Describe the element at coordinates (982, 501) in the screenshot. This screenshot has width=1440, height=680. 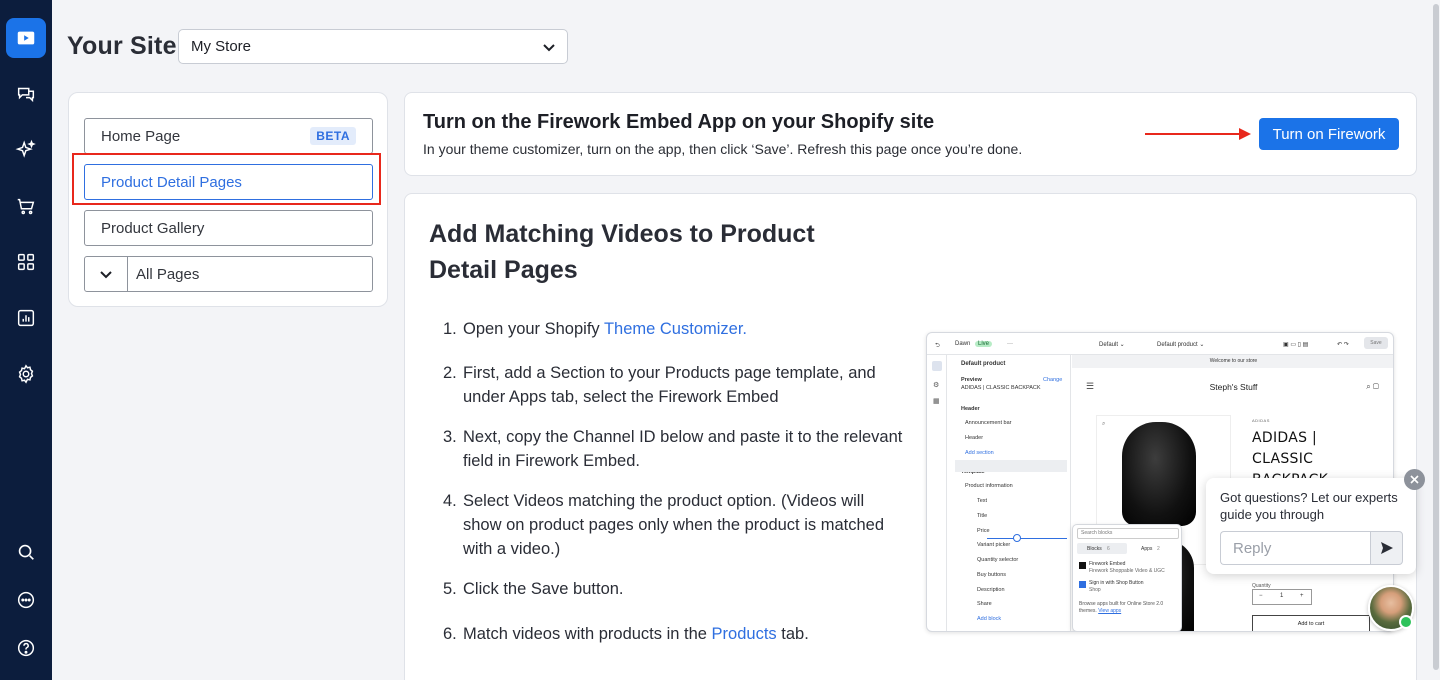
I see `shot-text: Text` at that location.